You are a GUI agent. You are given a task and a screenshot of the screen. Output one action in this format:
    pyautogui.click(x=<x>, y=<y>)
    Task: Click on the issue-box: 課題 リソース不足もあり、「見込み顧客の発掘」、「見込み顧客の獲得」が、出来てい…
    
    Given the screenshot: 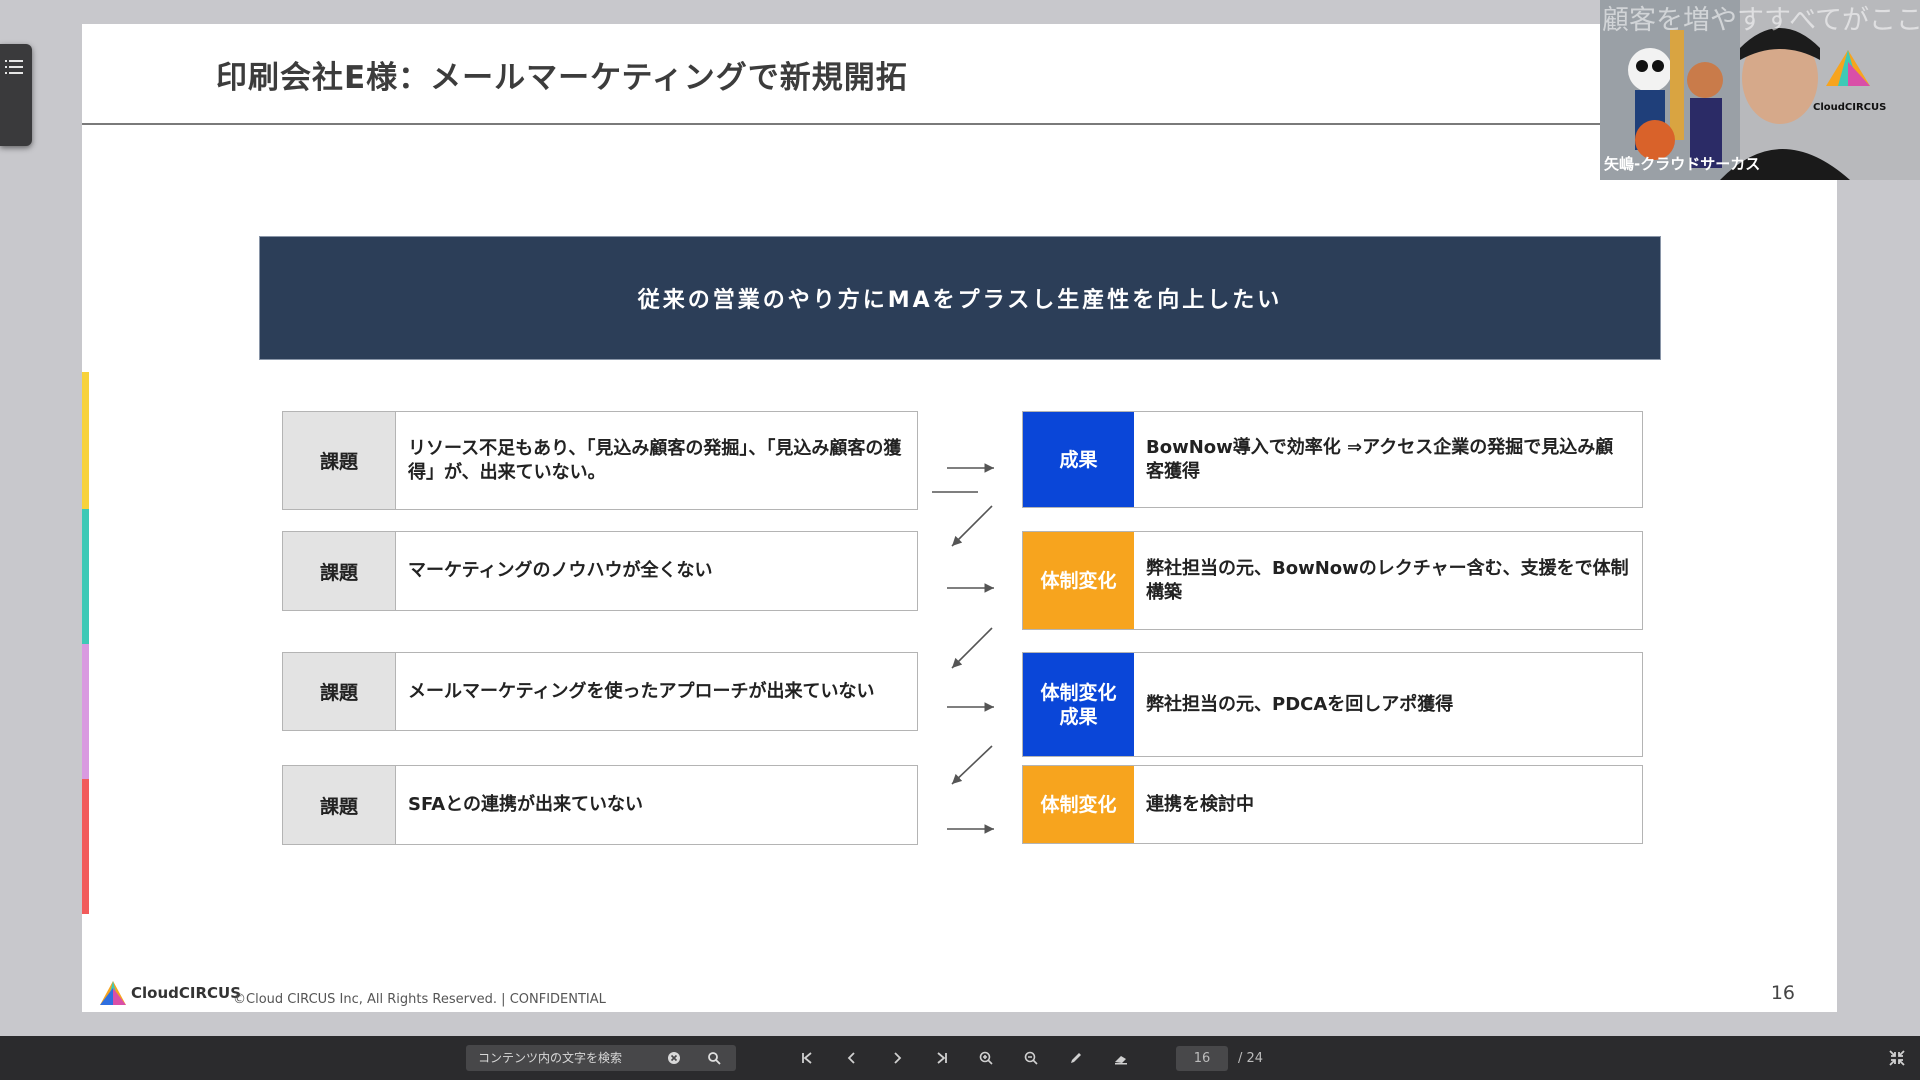 What is the action you would take?
    pyautogui.click(x=600, y=460)
    